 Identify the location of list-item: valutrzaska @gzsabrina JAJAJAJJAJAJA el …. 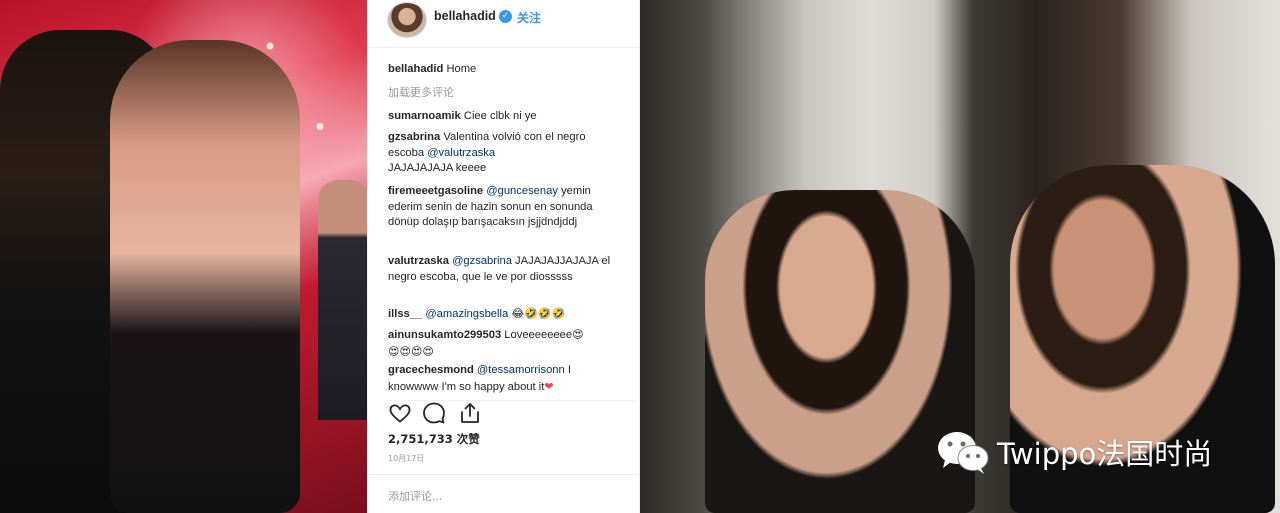
(506, 269).